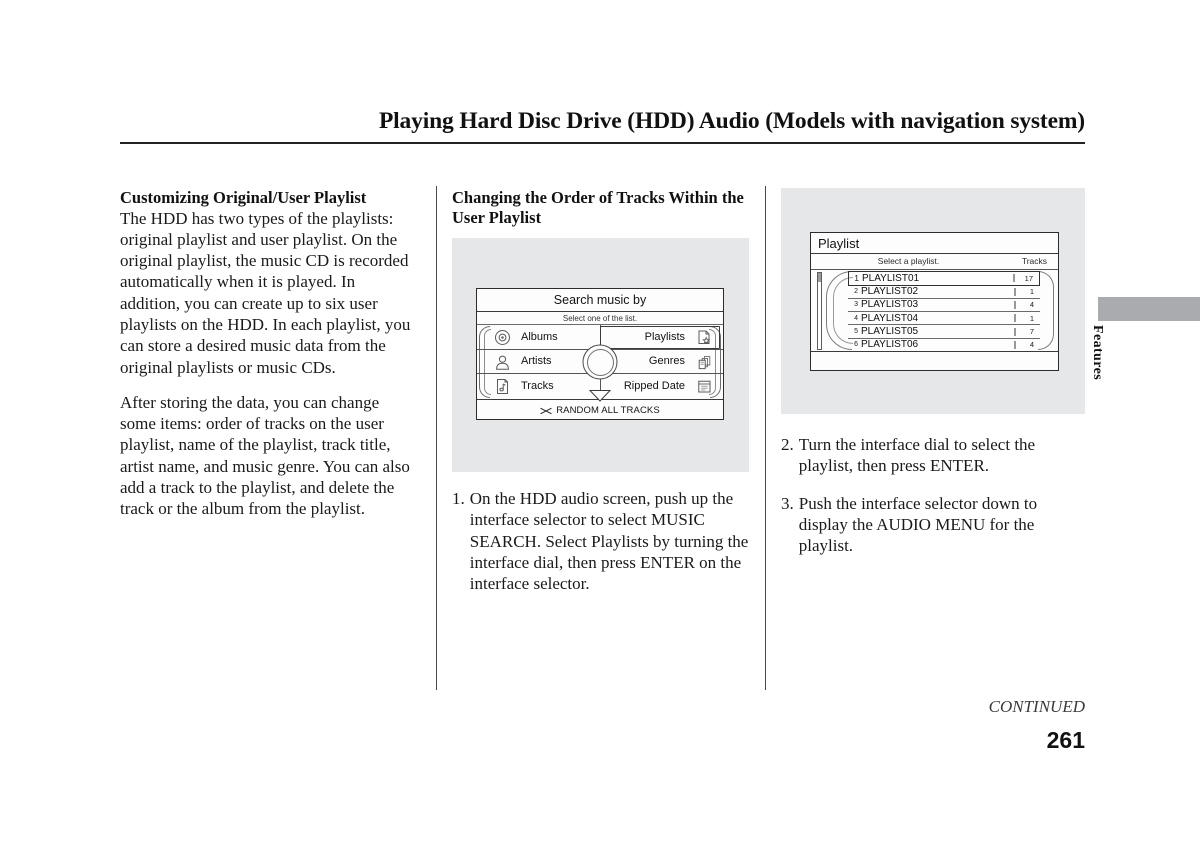 Image resolution: width=1200 pixels, height=859 pixels. What do you see at coordinates (1149, 309) in the screenshot?
I see `section-edge-tab` at bounding box center [1149, 309].